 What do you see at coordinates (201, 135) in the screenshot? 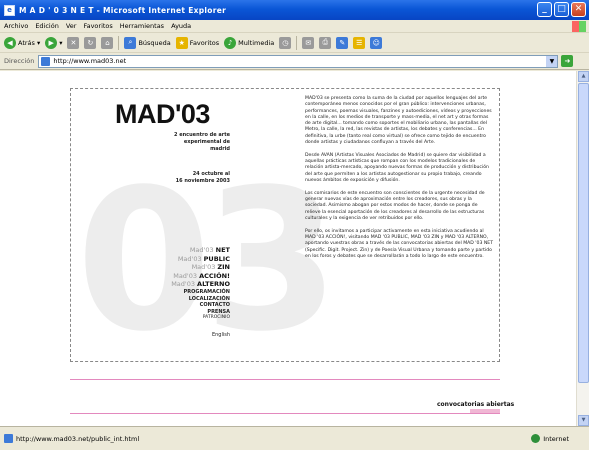
I see `subtitle-line: 2 encuentro de arte` at bounding box center [201, 135].